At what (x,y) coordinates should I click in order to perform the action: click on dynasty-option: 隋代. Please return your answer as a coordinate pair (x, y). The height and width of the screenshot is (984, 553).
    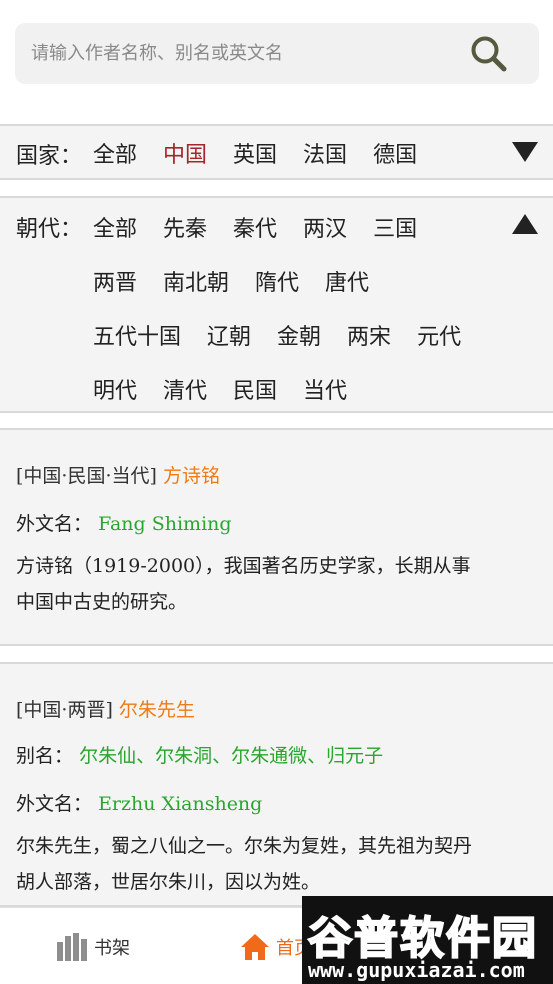
    Looking at the image, I should click on (277, 281).